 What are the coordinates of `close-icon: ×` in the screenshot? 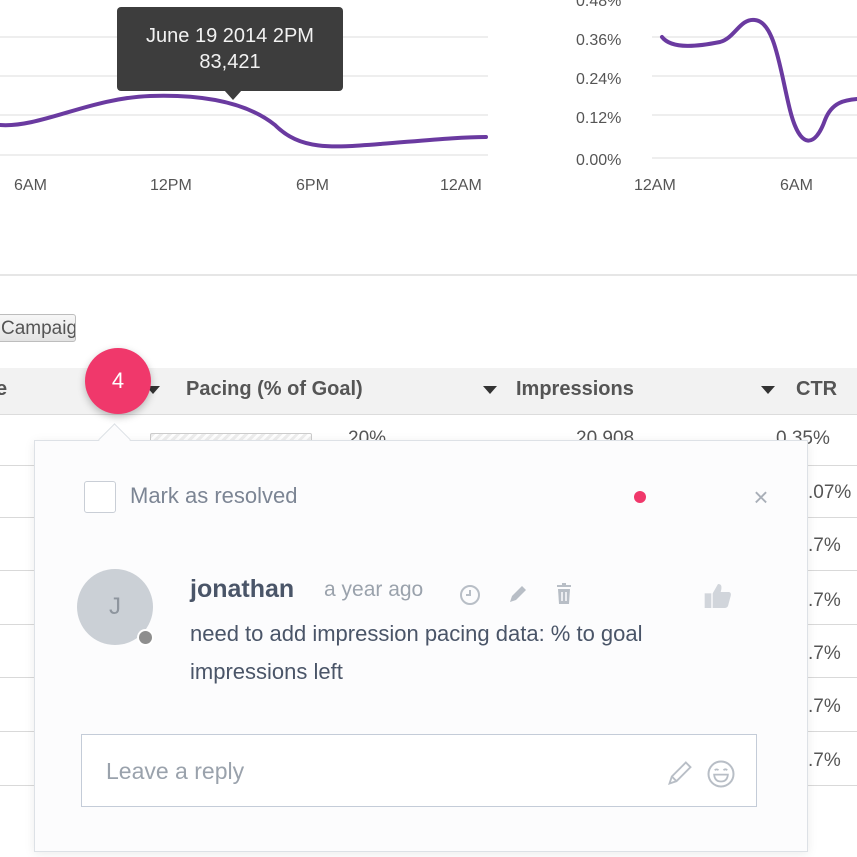 It's located at (761, 497).